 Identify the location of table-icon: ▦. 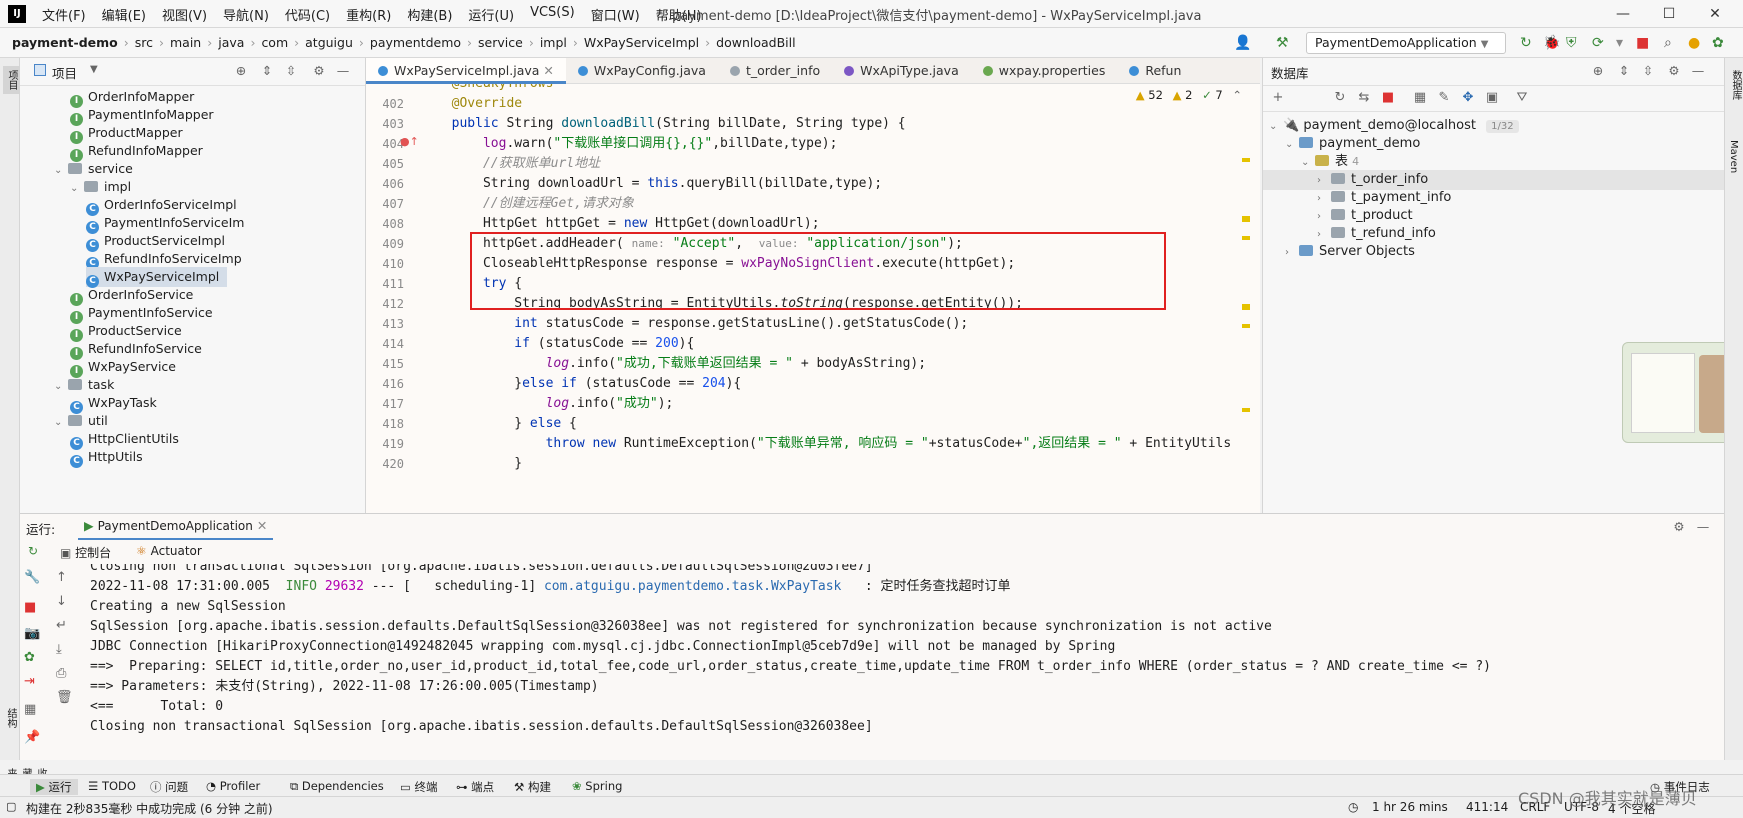
(1420, 97).